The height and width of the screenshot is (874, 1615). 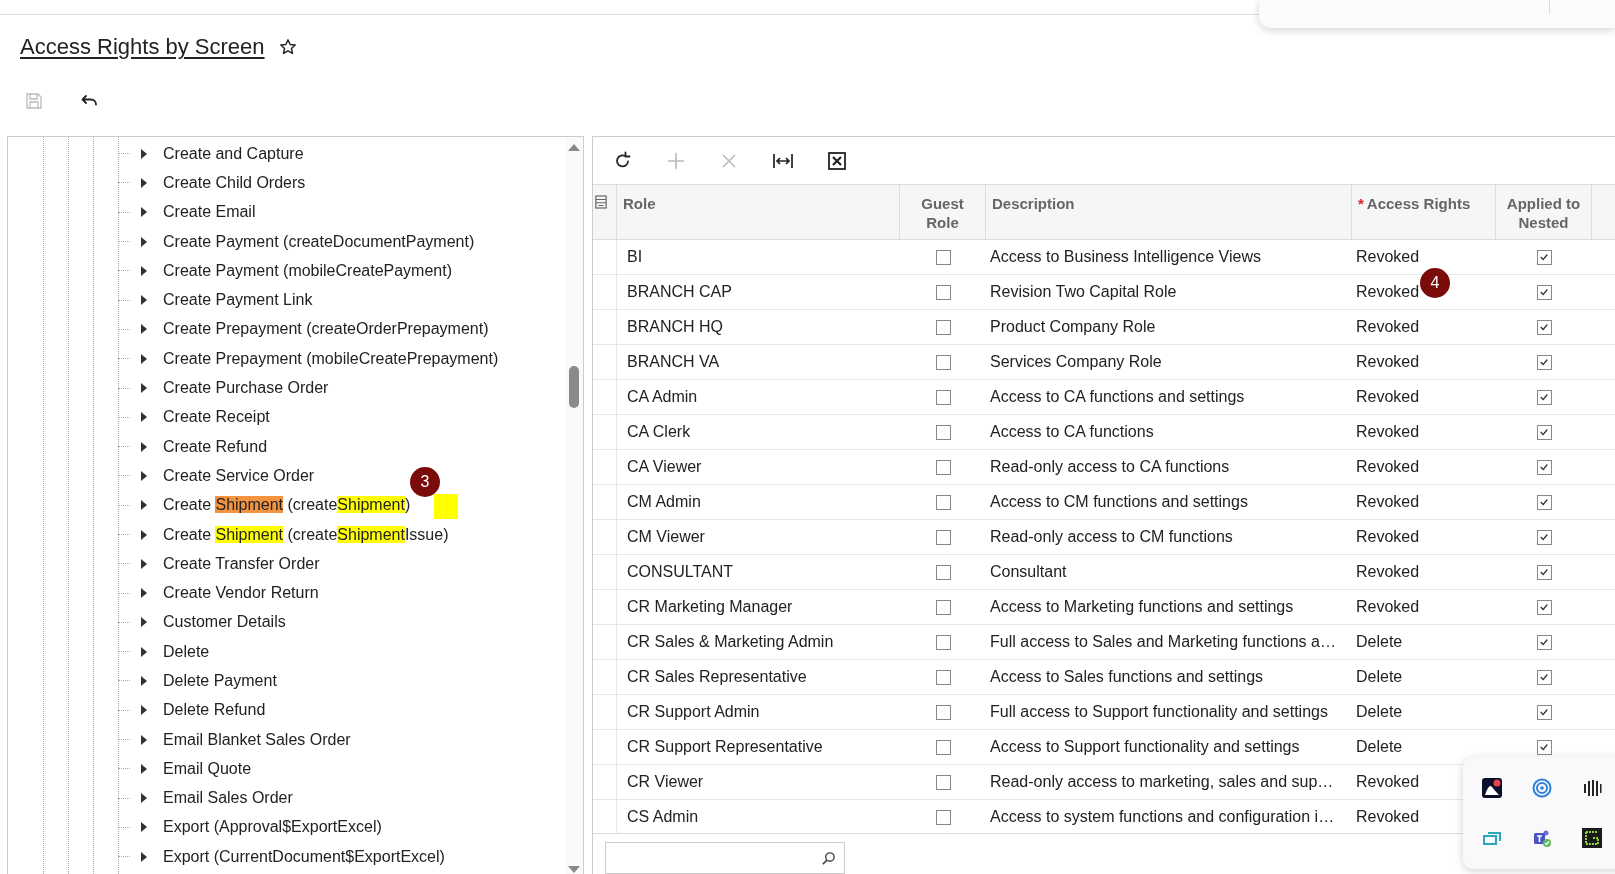 What do you see at coordinates (331, 358) in the screenshot?
I see `tree-item: Create Prepayment (mobileCreatePrepayment)` at bounding box center [331, 358].